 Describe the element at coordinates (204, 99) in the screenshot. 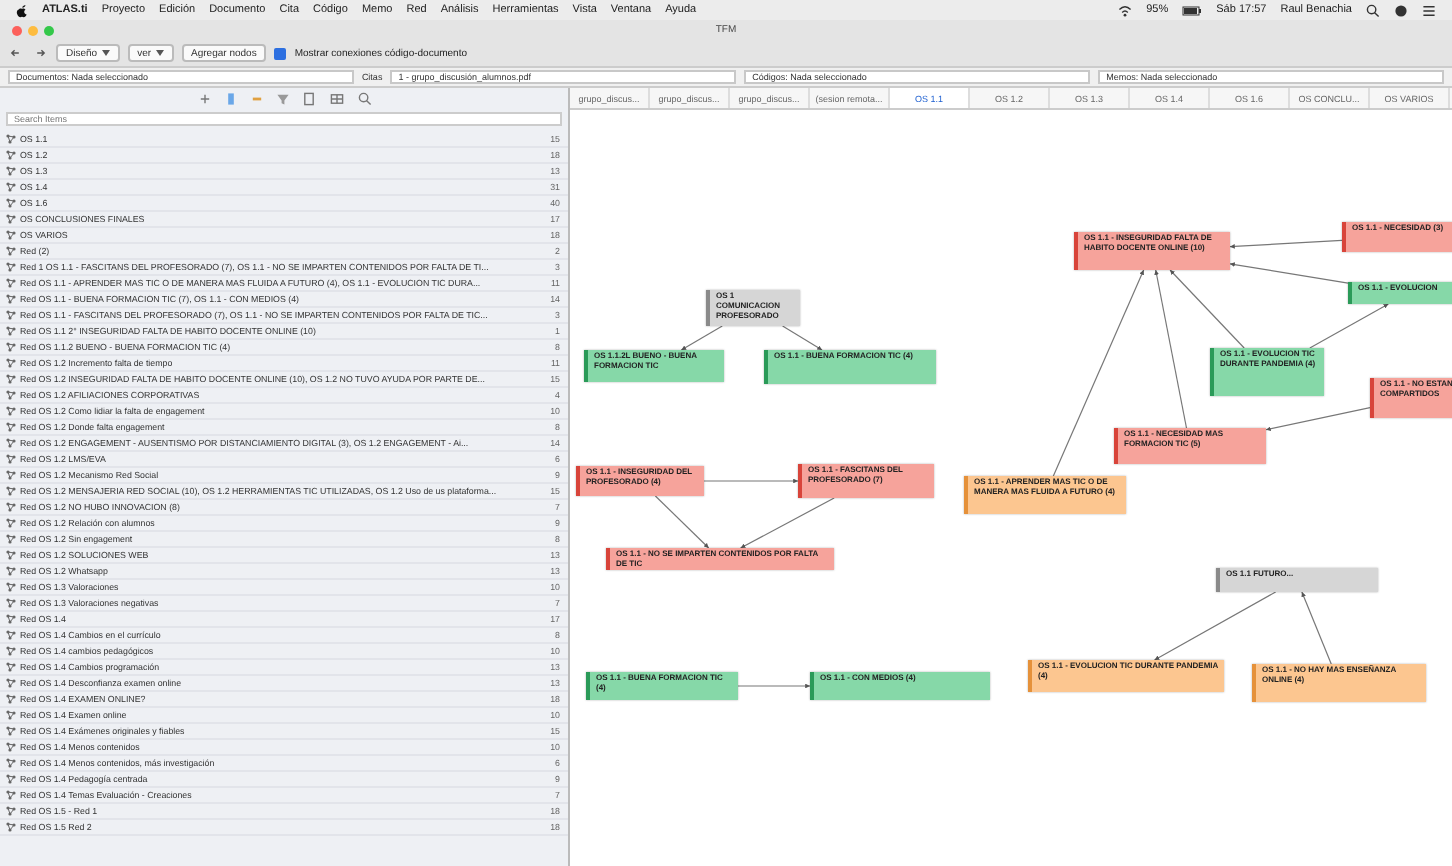

I see `expand-icon` at that location.